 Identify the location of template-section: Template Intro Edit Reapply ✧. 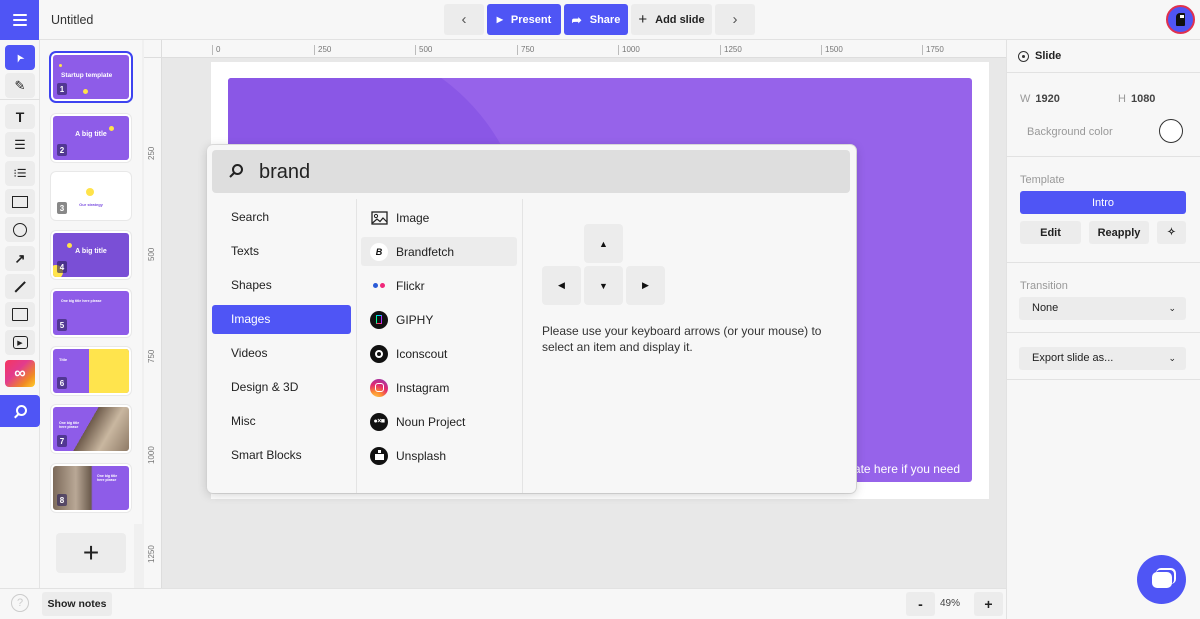
(1103, 210).